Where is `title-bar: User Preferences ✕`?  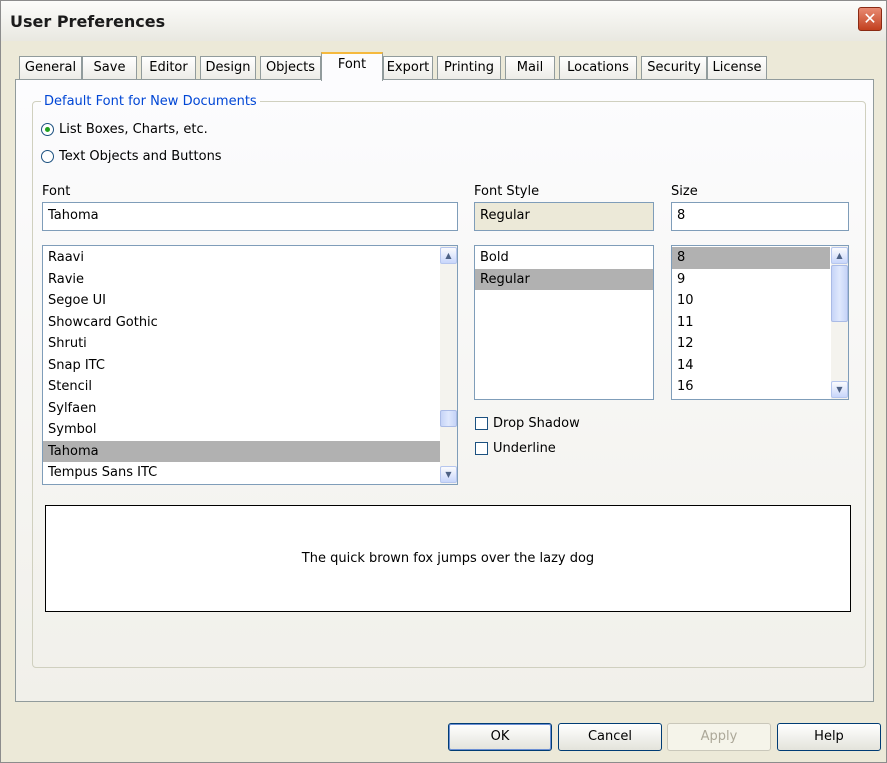 title-bar: User Preferences ✕ is located at coordinates (443, 21).